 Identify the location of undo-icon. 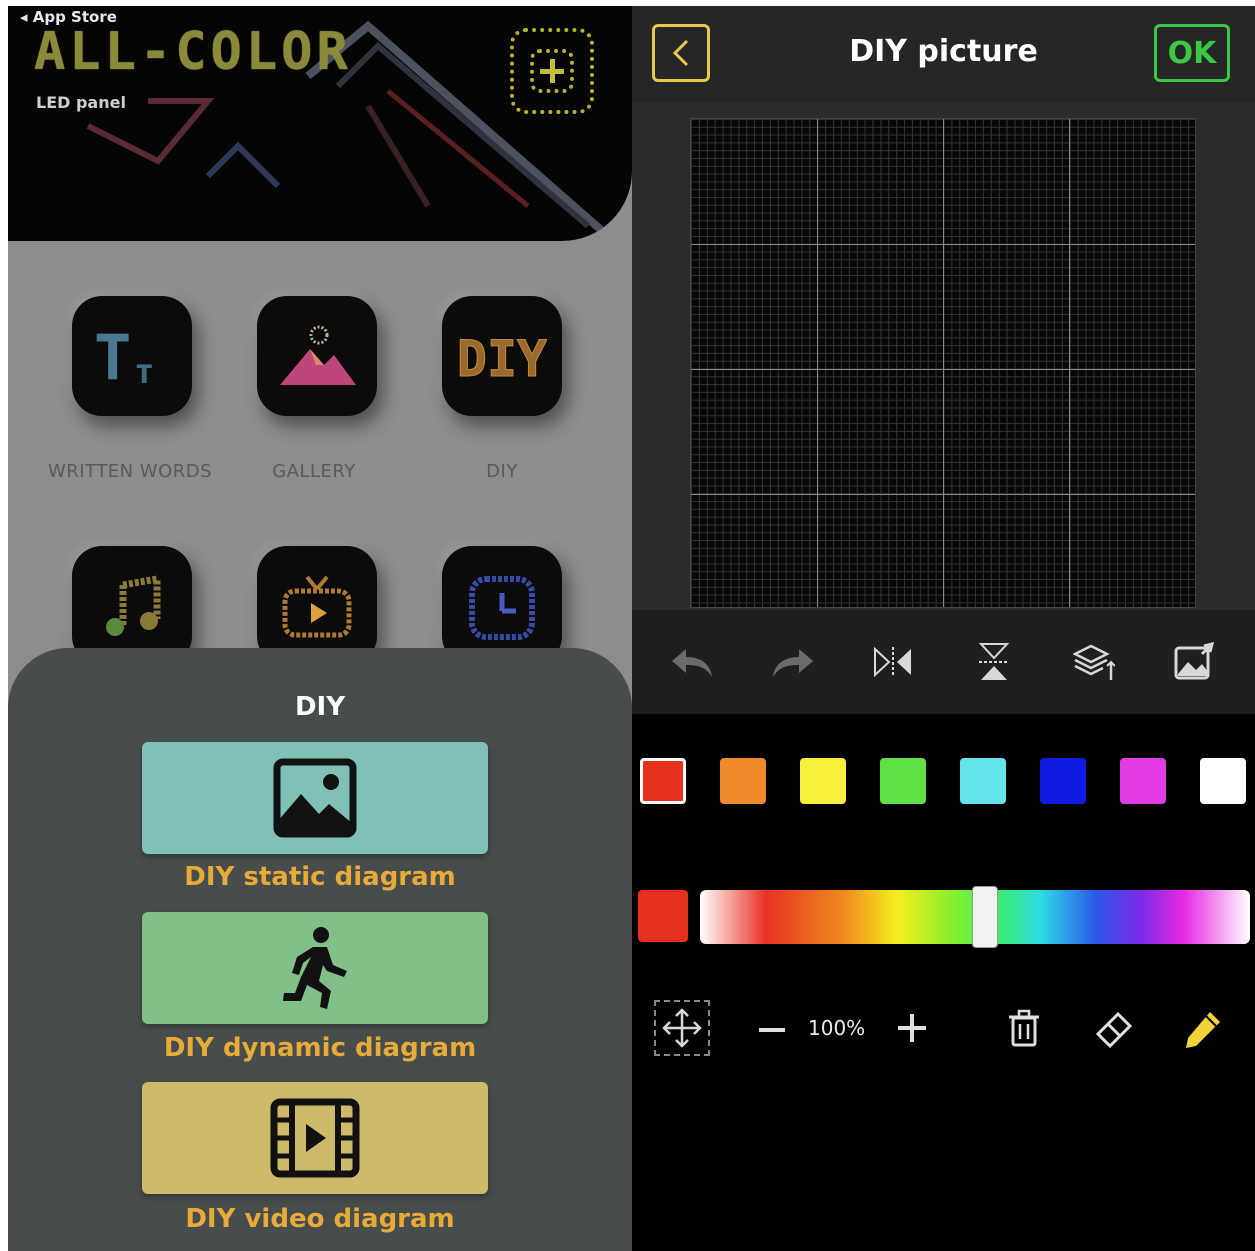
(692, 663).